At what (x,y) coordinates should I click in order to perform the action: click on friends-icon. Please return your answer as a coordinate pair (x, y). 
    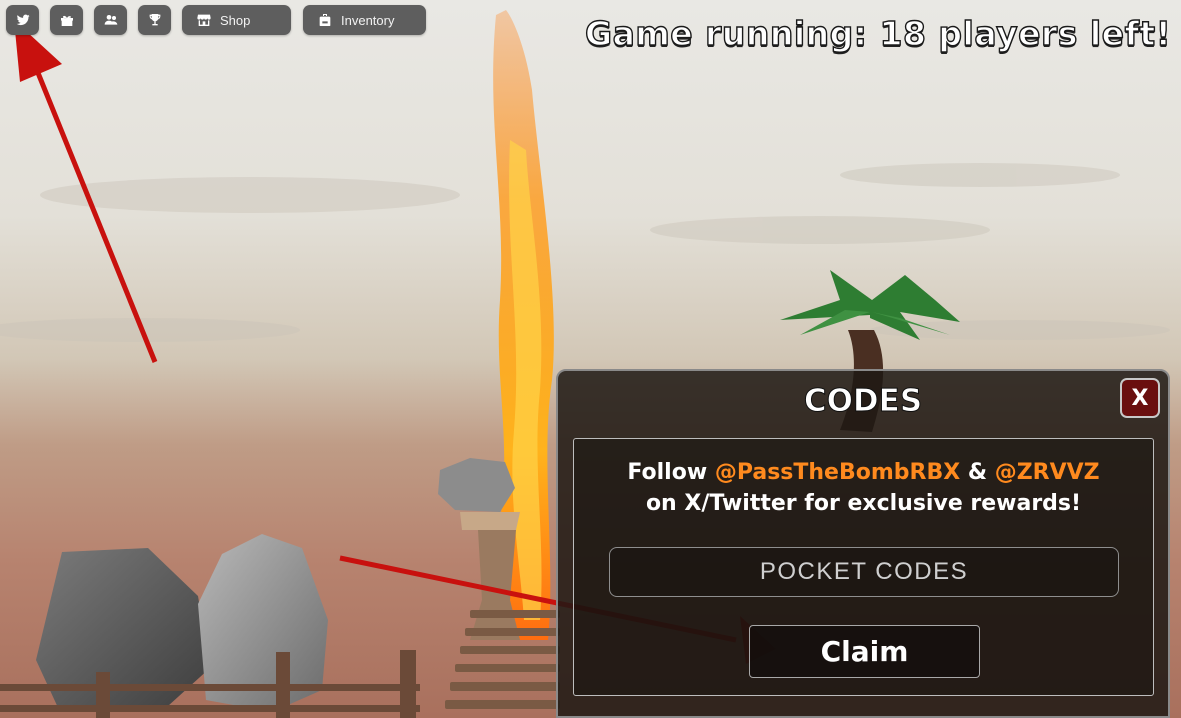
    Looking at the image, I should click on (110, 20).